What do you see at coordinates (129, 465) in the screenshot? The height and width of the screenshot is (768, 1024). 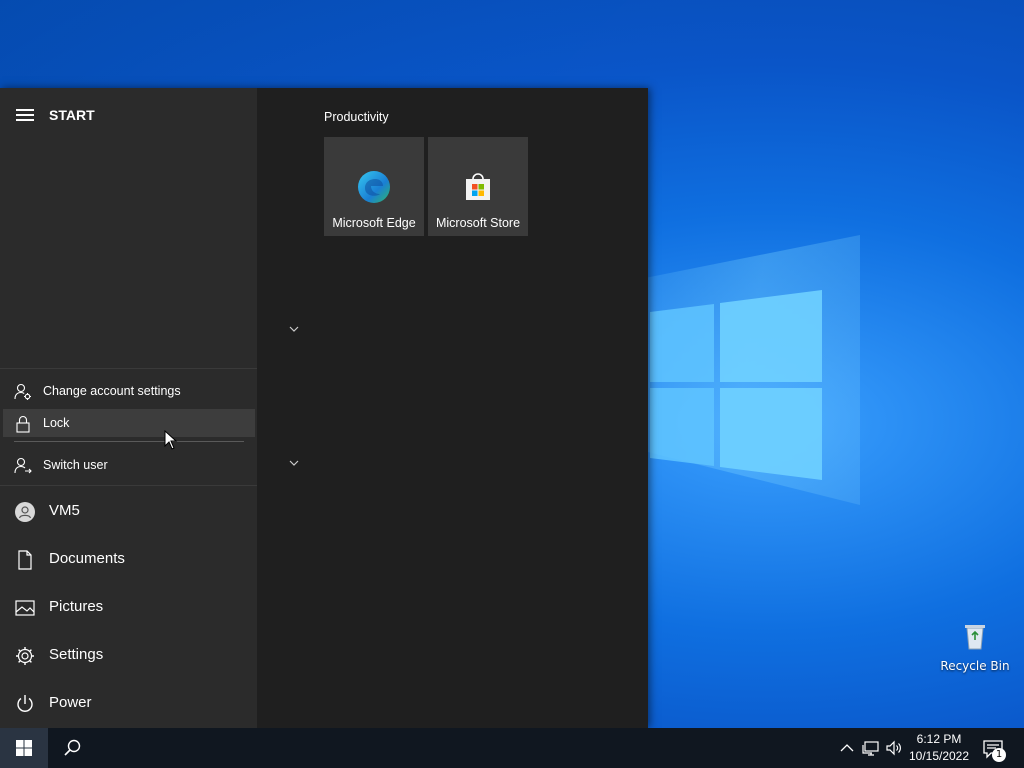 I see `switch-user-item: Switch user` at bounding box center [129, 465].